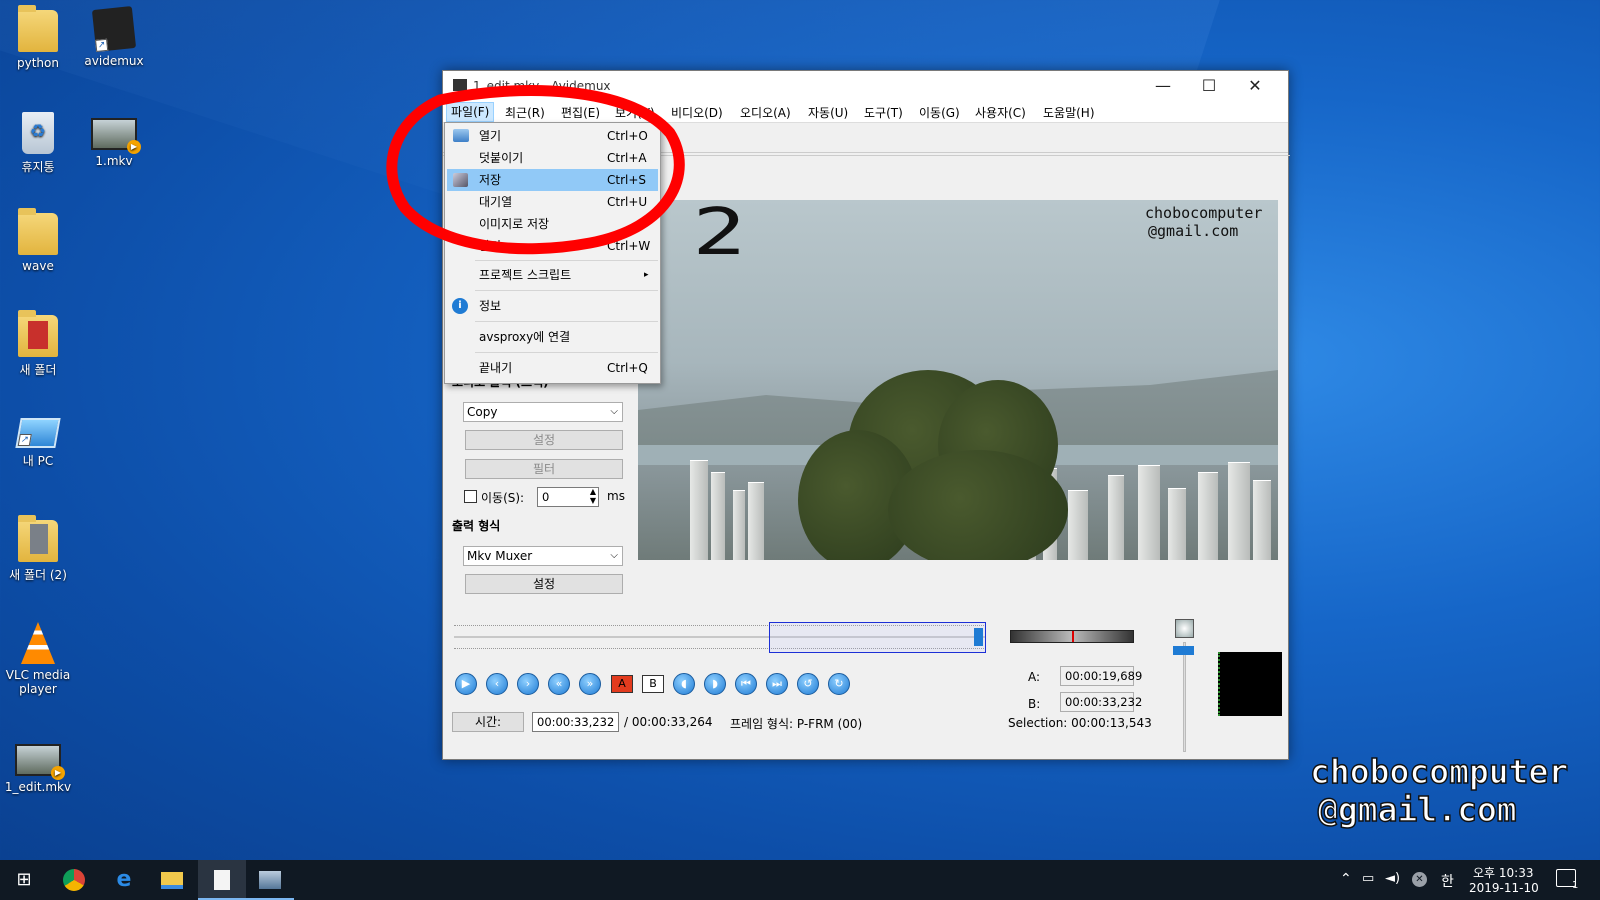 The image size is (1600, 900). What do you see at coordinates (877, 637) in the screenshot?
I see `selection-range` at bounding box center [877, 637].